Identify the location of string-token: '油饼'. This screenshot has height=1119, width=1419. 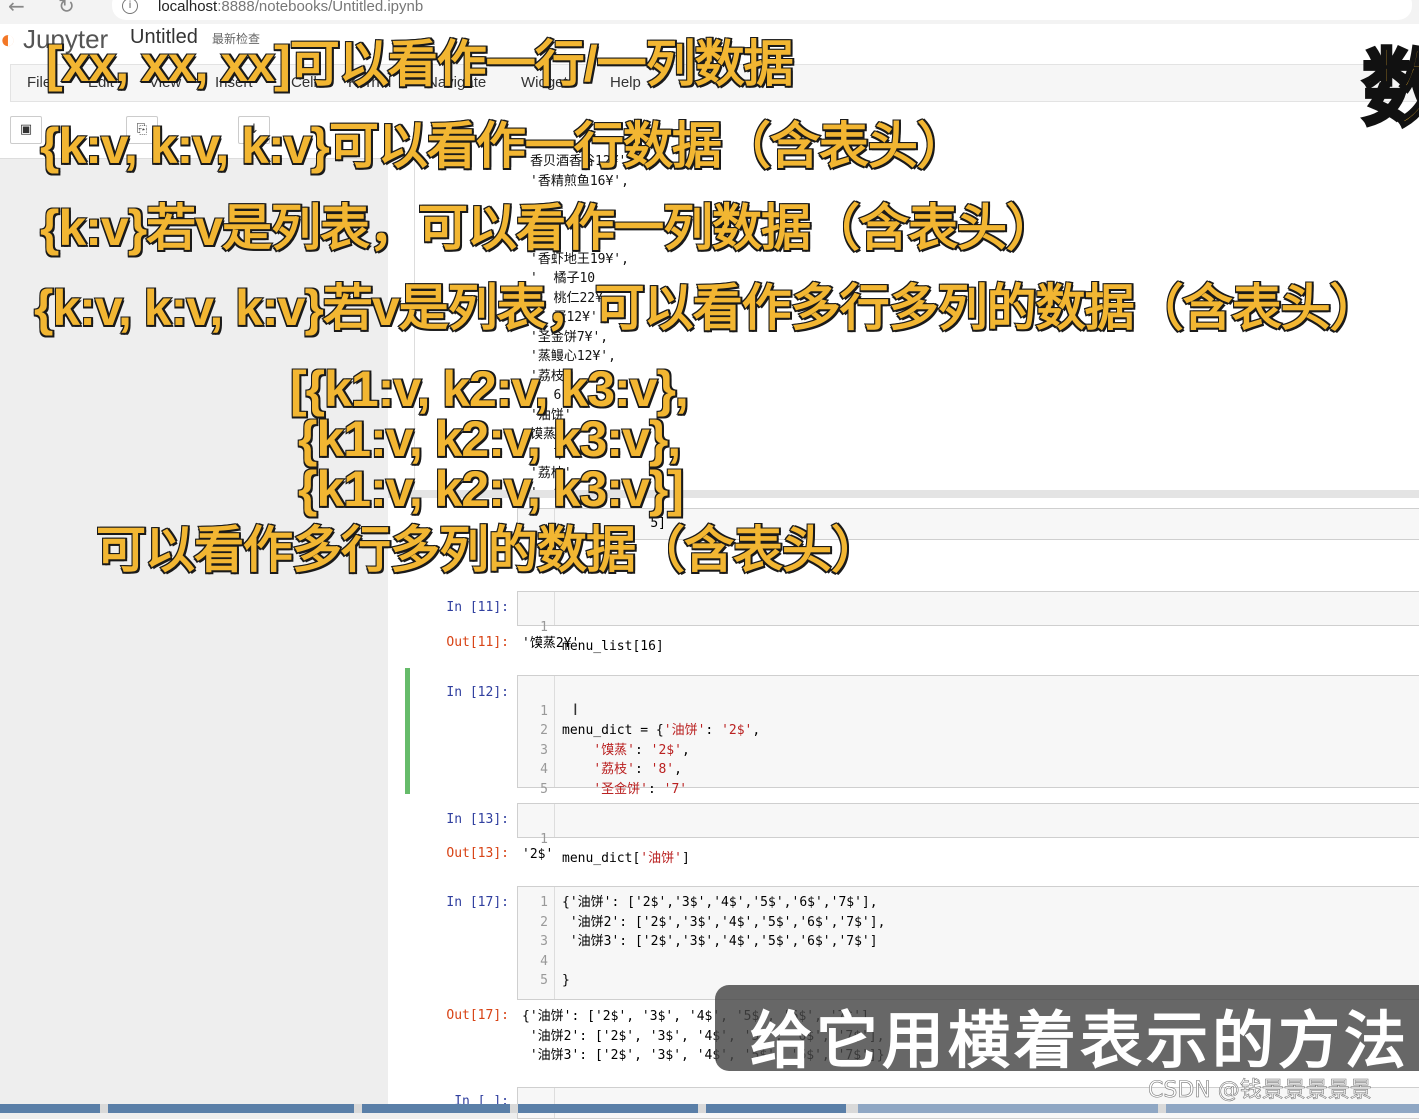
(661, 859).